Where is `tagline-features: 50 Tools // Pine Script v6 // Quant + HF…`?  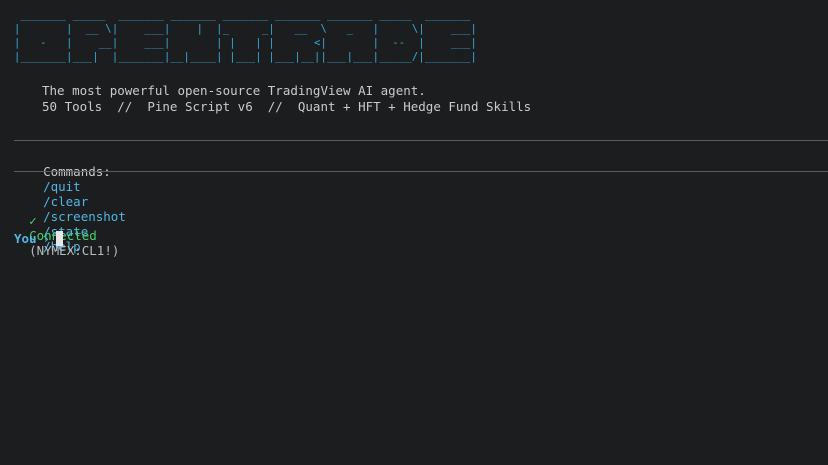 tagline-features: 50 Tools // Pine Script v6 // Quant + HF… is located at coordinates (287, 106).